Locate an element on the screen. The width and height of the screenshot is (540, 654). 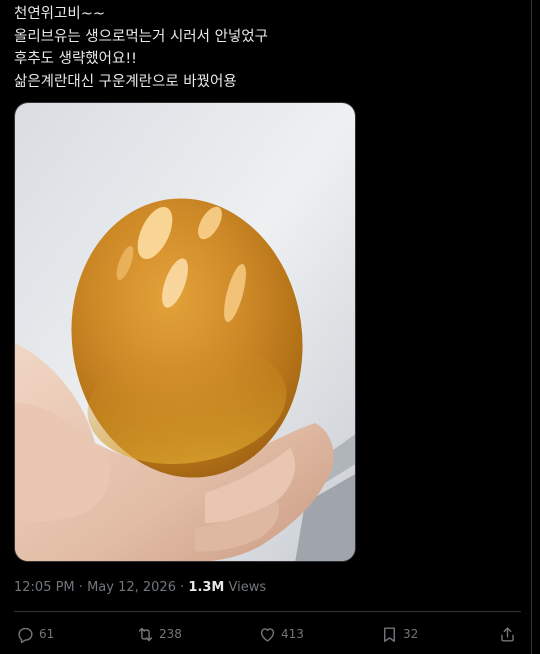
like-button: 413 is located at coordinates (281, 634).